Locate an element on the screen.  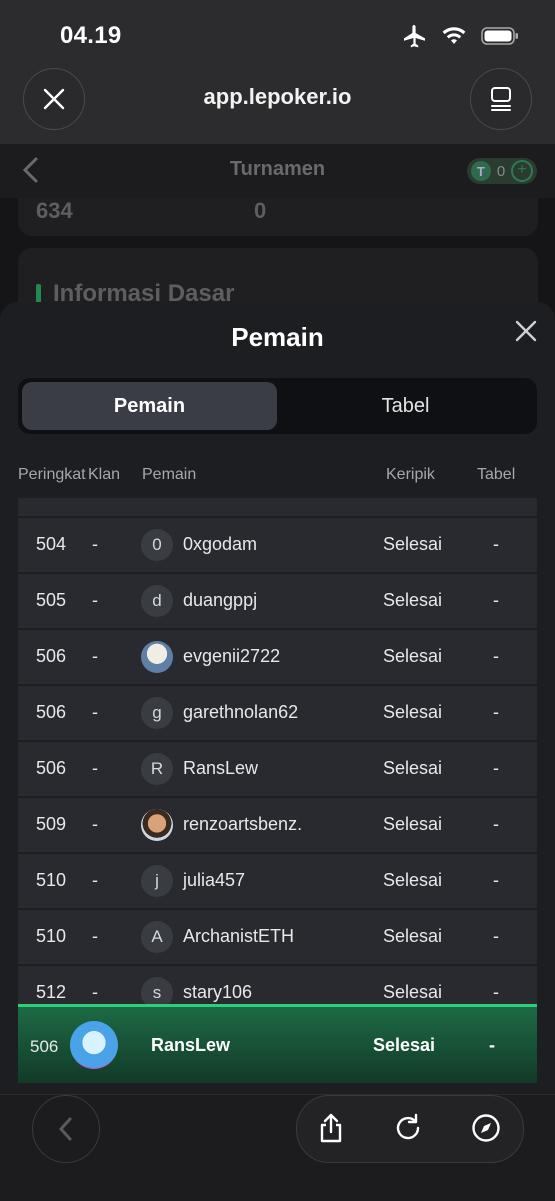
table-row: 505 - d duangppj Selesai - is located at coordinates (277, 601).